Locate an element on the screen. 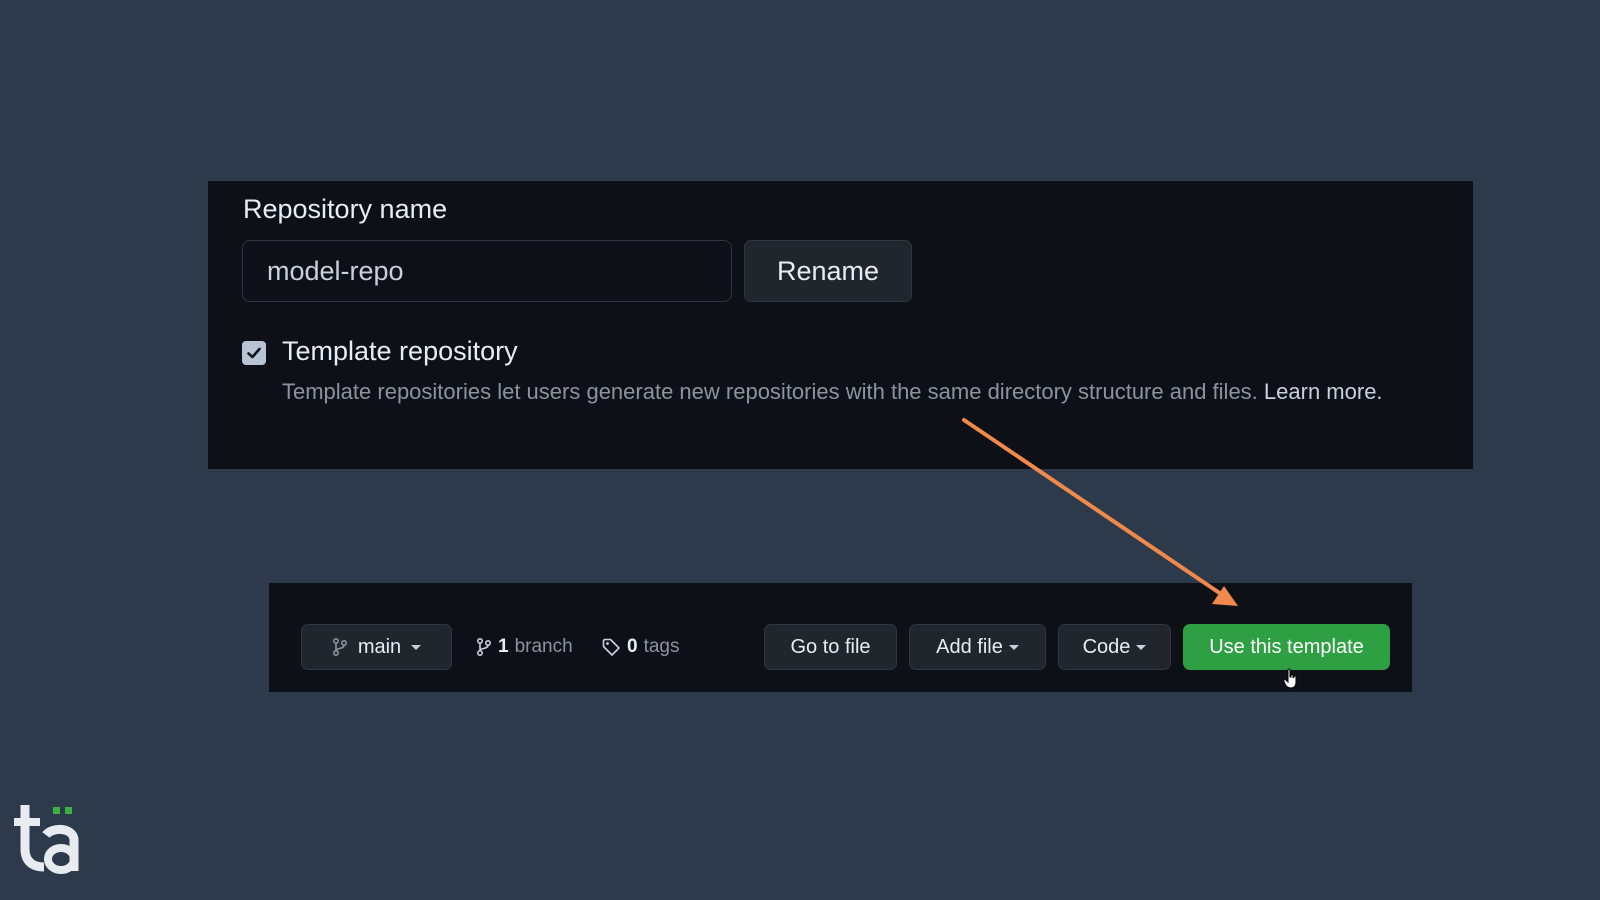  tag-label: tags is located at coordinates (661, 646).